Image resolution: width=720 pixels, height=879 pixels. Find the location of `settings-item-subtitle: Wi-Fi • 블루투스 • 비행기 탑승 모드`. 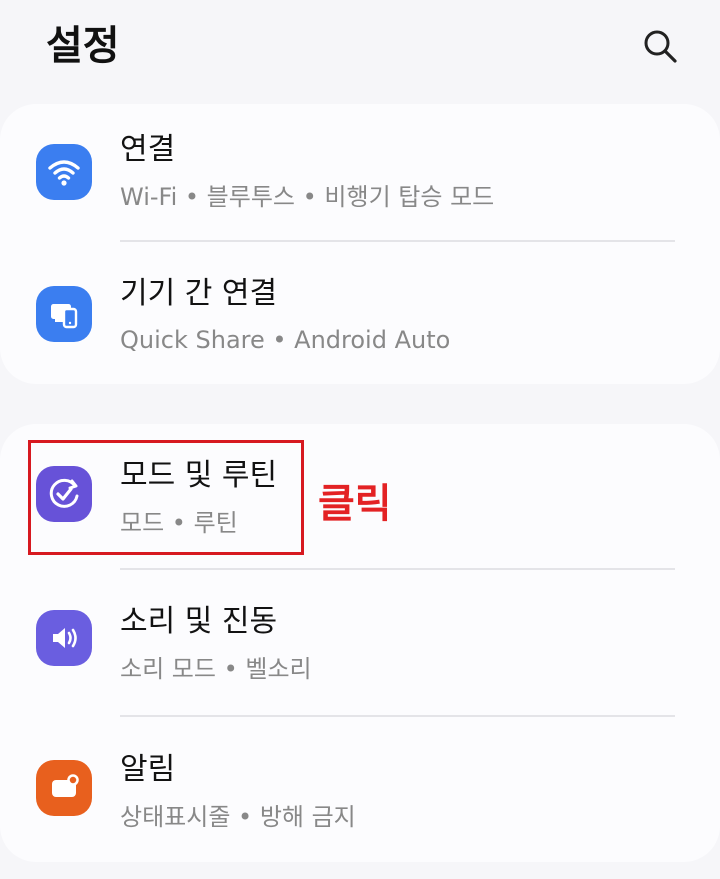

settings-item-subtitle: Wi-Fi • 블루투스 • 비행기 탑승 모드 is located at coordinates (307, 197).